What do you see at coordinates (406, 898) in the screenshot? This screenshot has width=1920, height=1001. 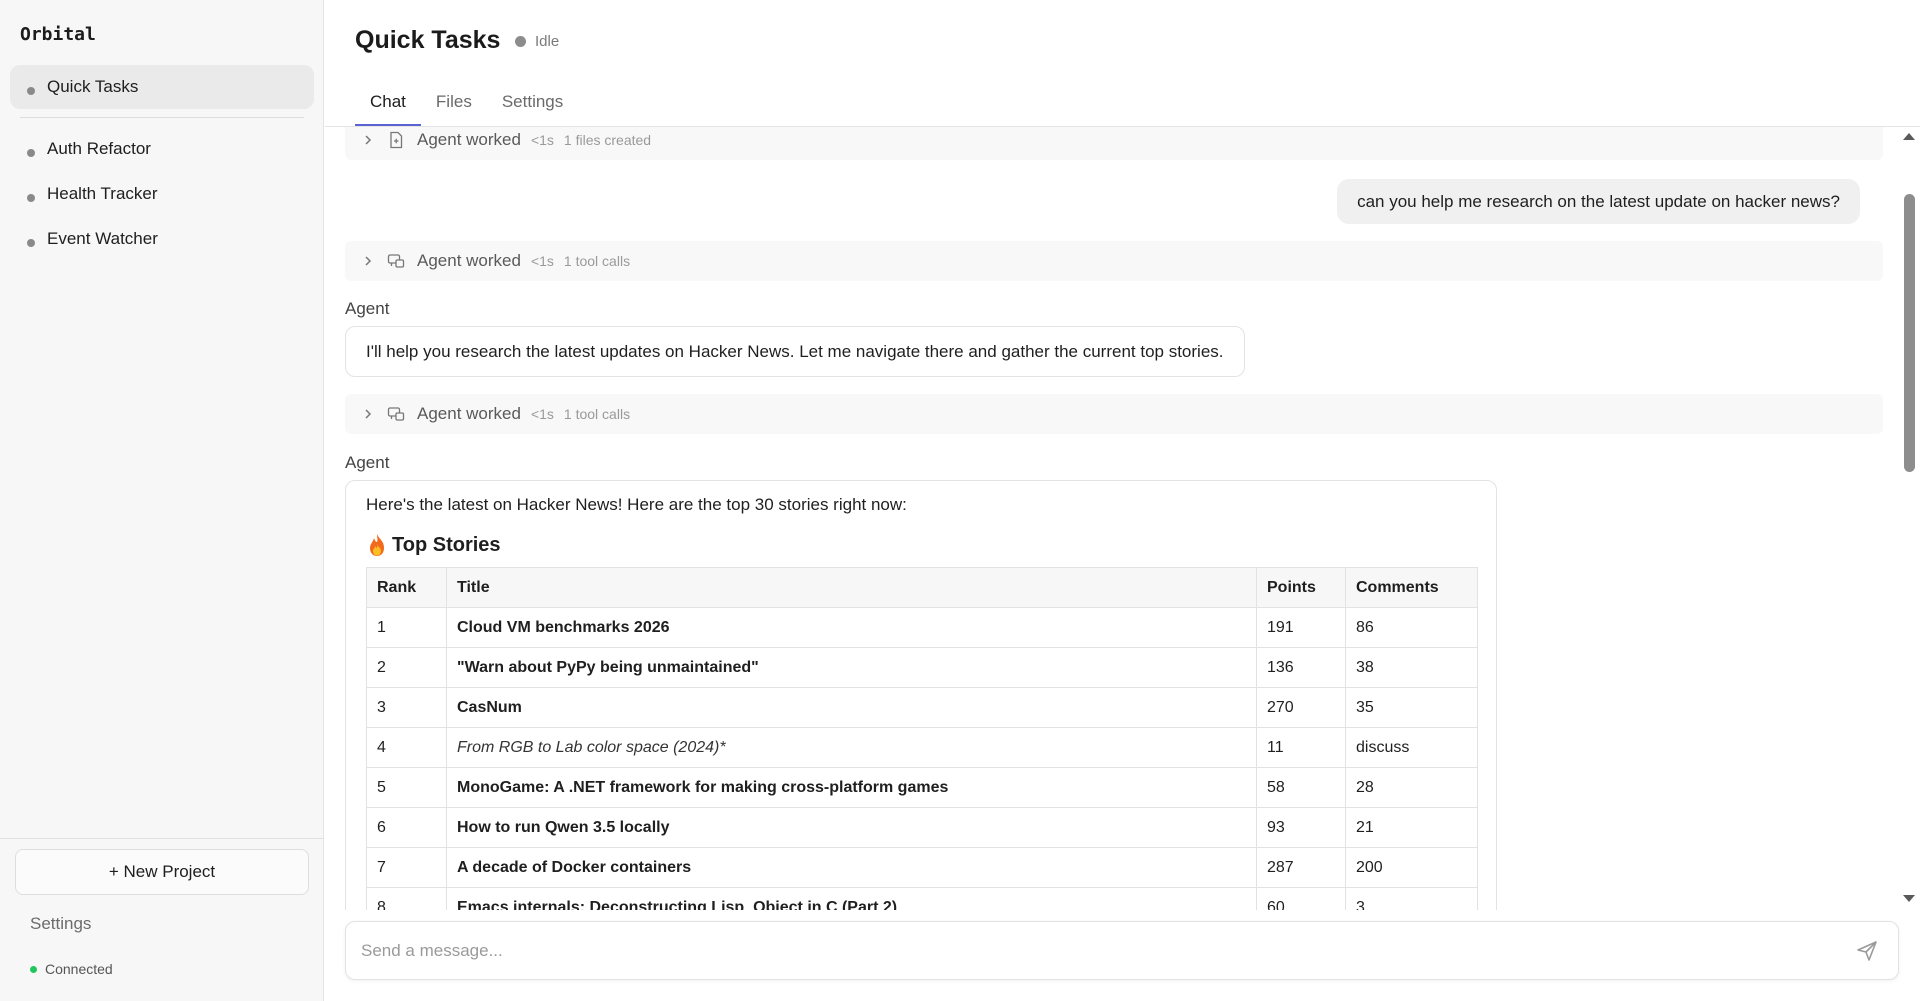 I see `rank-cell: 8` at bounding box center [406, 898].